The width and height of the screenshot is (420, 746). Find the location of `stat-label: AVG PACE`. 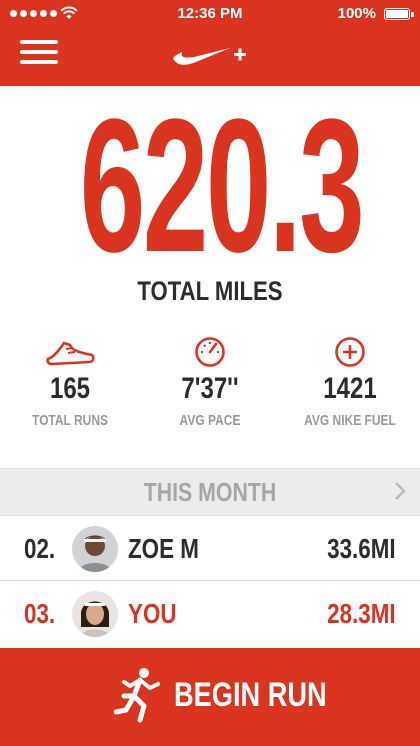

stat-label: AVG PACE is located at coordinates (210, 420).